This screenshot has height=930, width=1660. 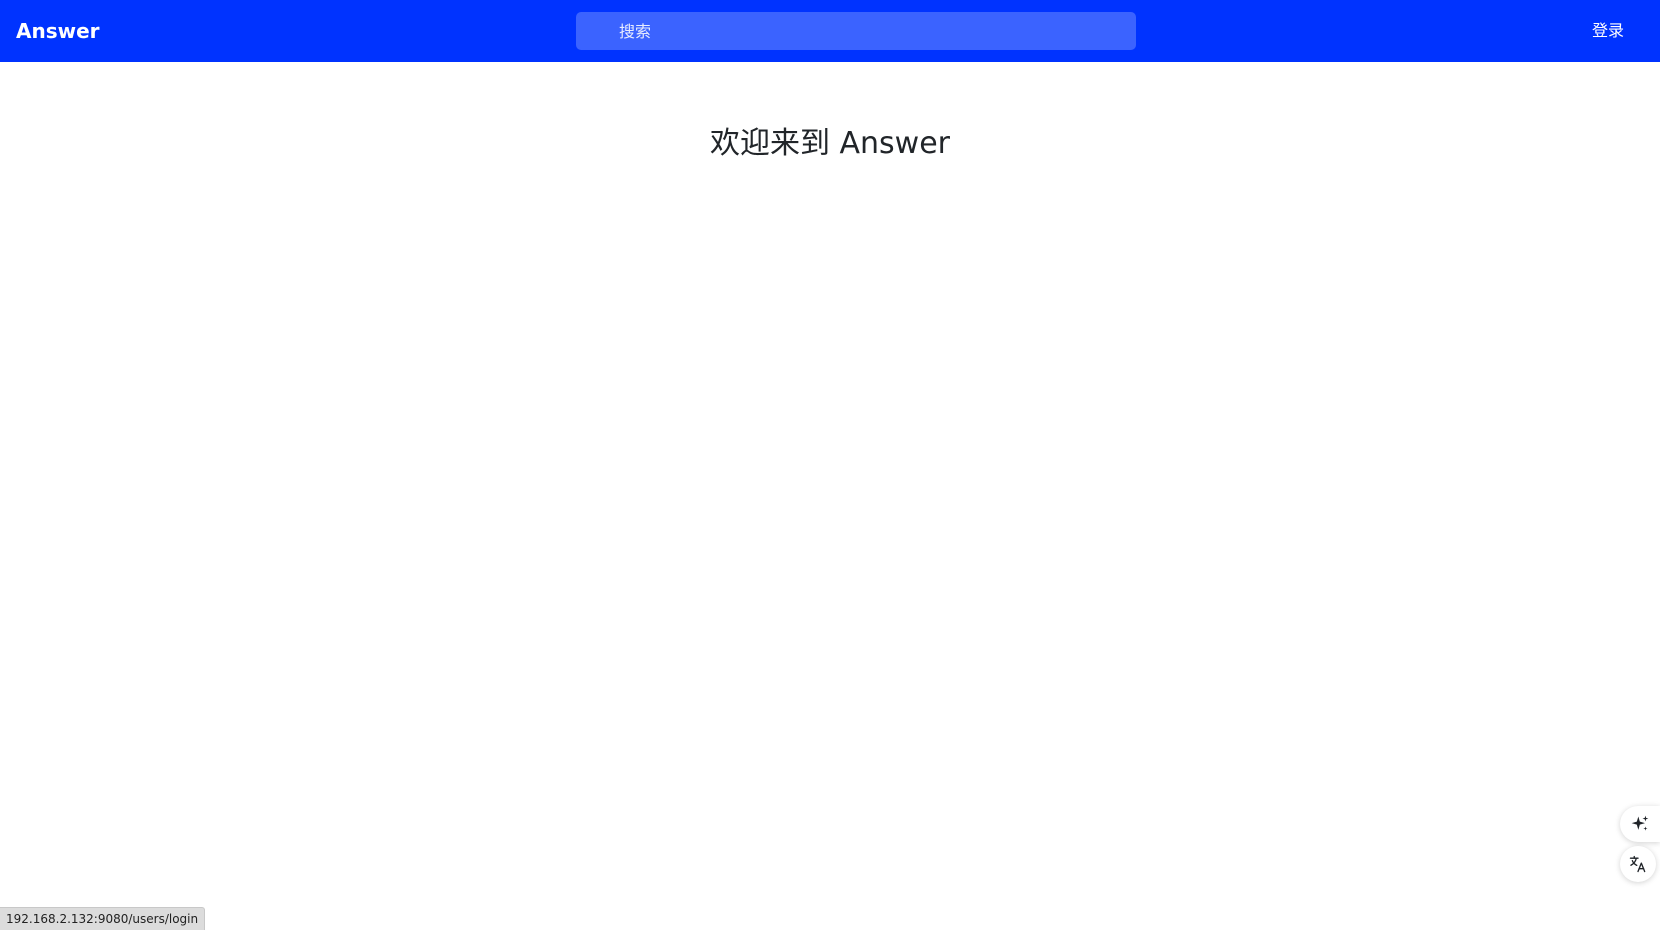 I want to click on sparkle-icon, so click(x=1640, y=824).